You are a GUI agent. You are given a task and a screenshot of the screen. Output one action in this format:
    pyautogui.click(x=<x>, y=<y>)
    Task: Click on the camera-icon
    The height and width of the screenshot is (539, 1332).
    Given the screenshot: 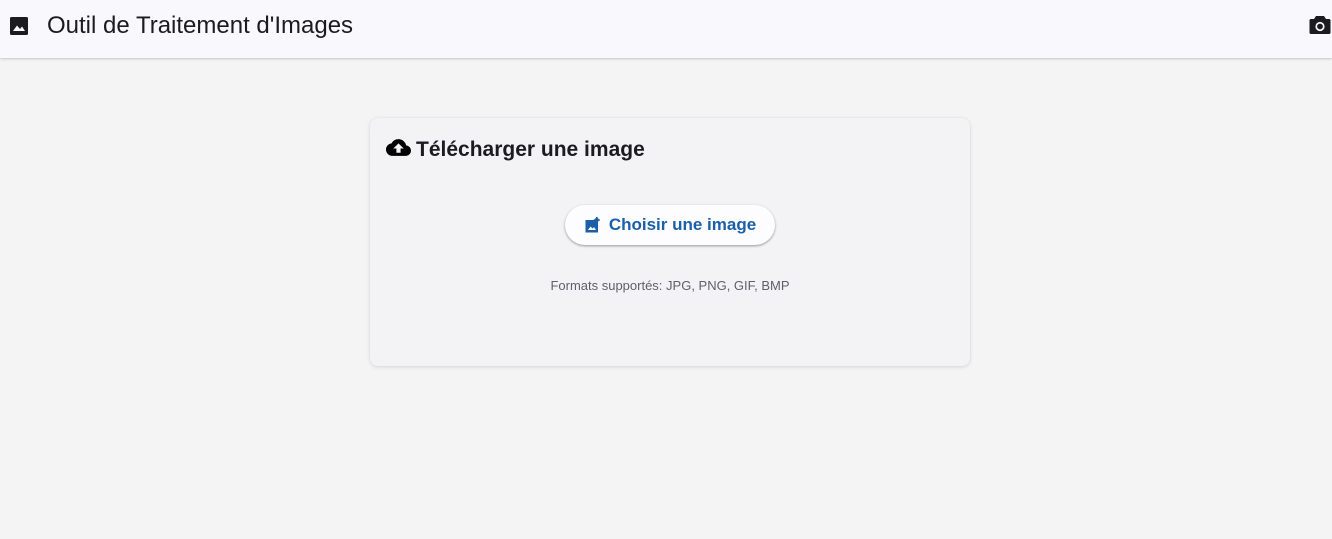 What is the action you would take?
    pyautogui.click(x=1320, y=25)
    